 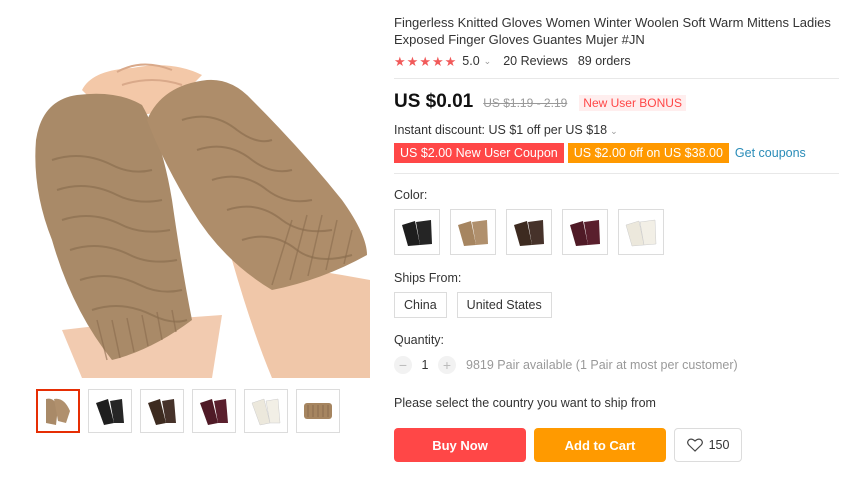 I want to click on thumbnail-strip, so click(x=188, y=411).